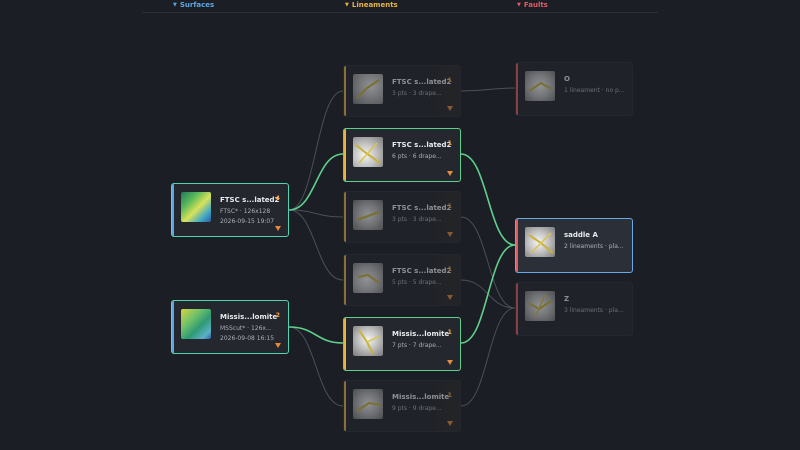 This screenshot has height=450, width=800. I want to click on node-date: 2026-09-15 19:07, so click(247, 221).